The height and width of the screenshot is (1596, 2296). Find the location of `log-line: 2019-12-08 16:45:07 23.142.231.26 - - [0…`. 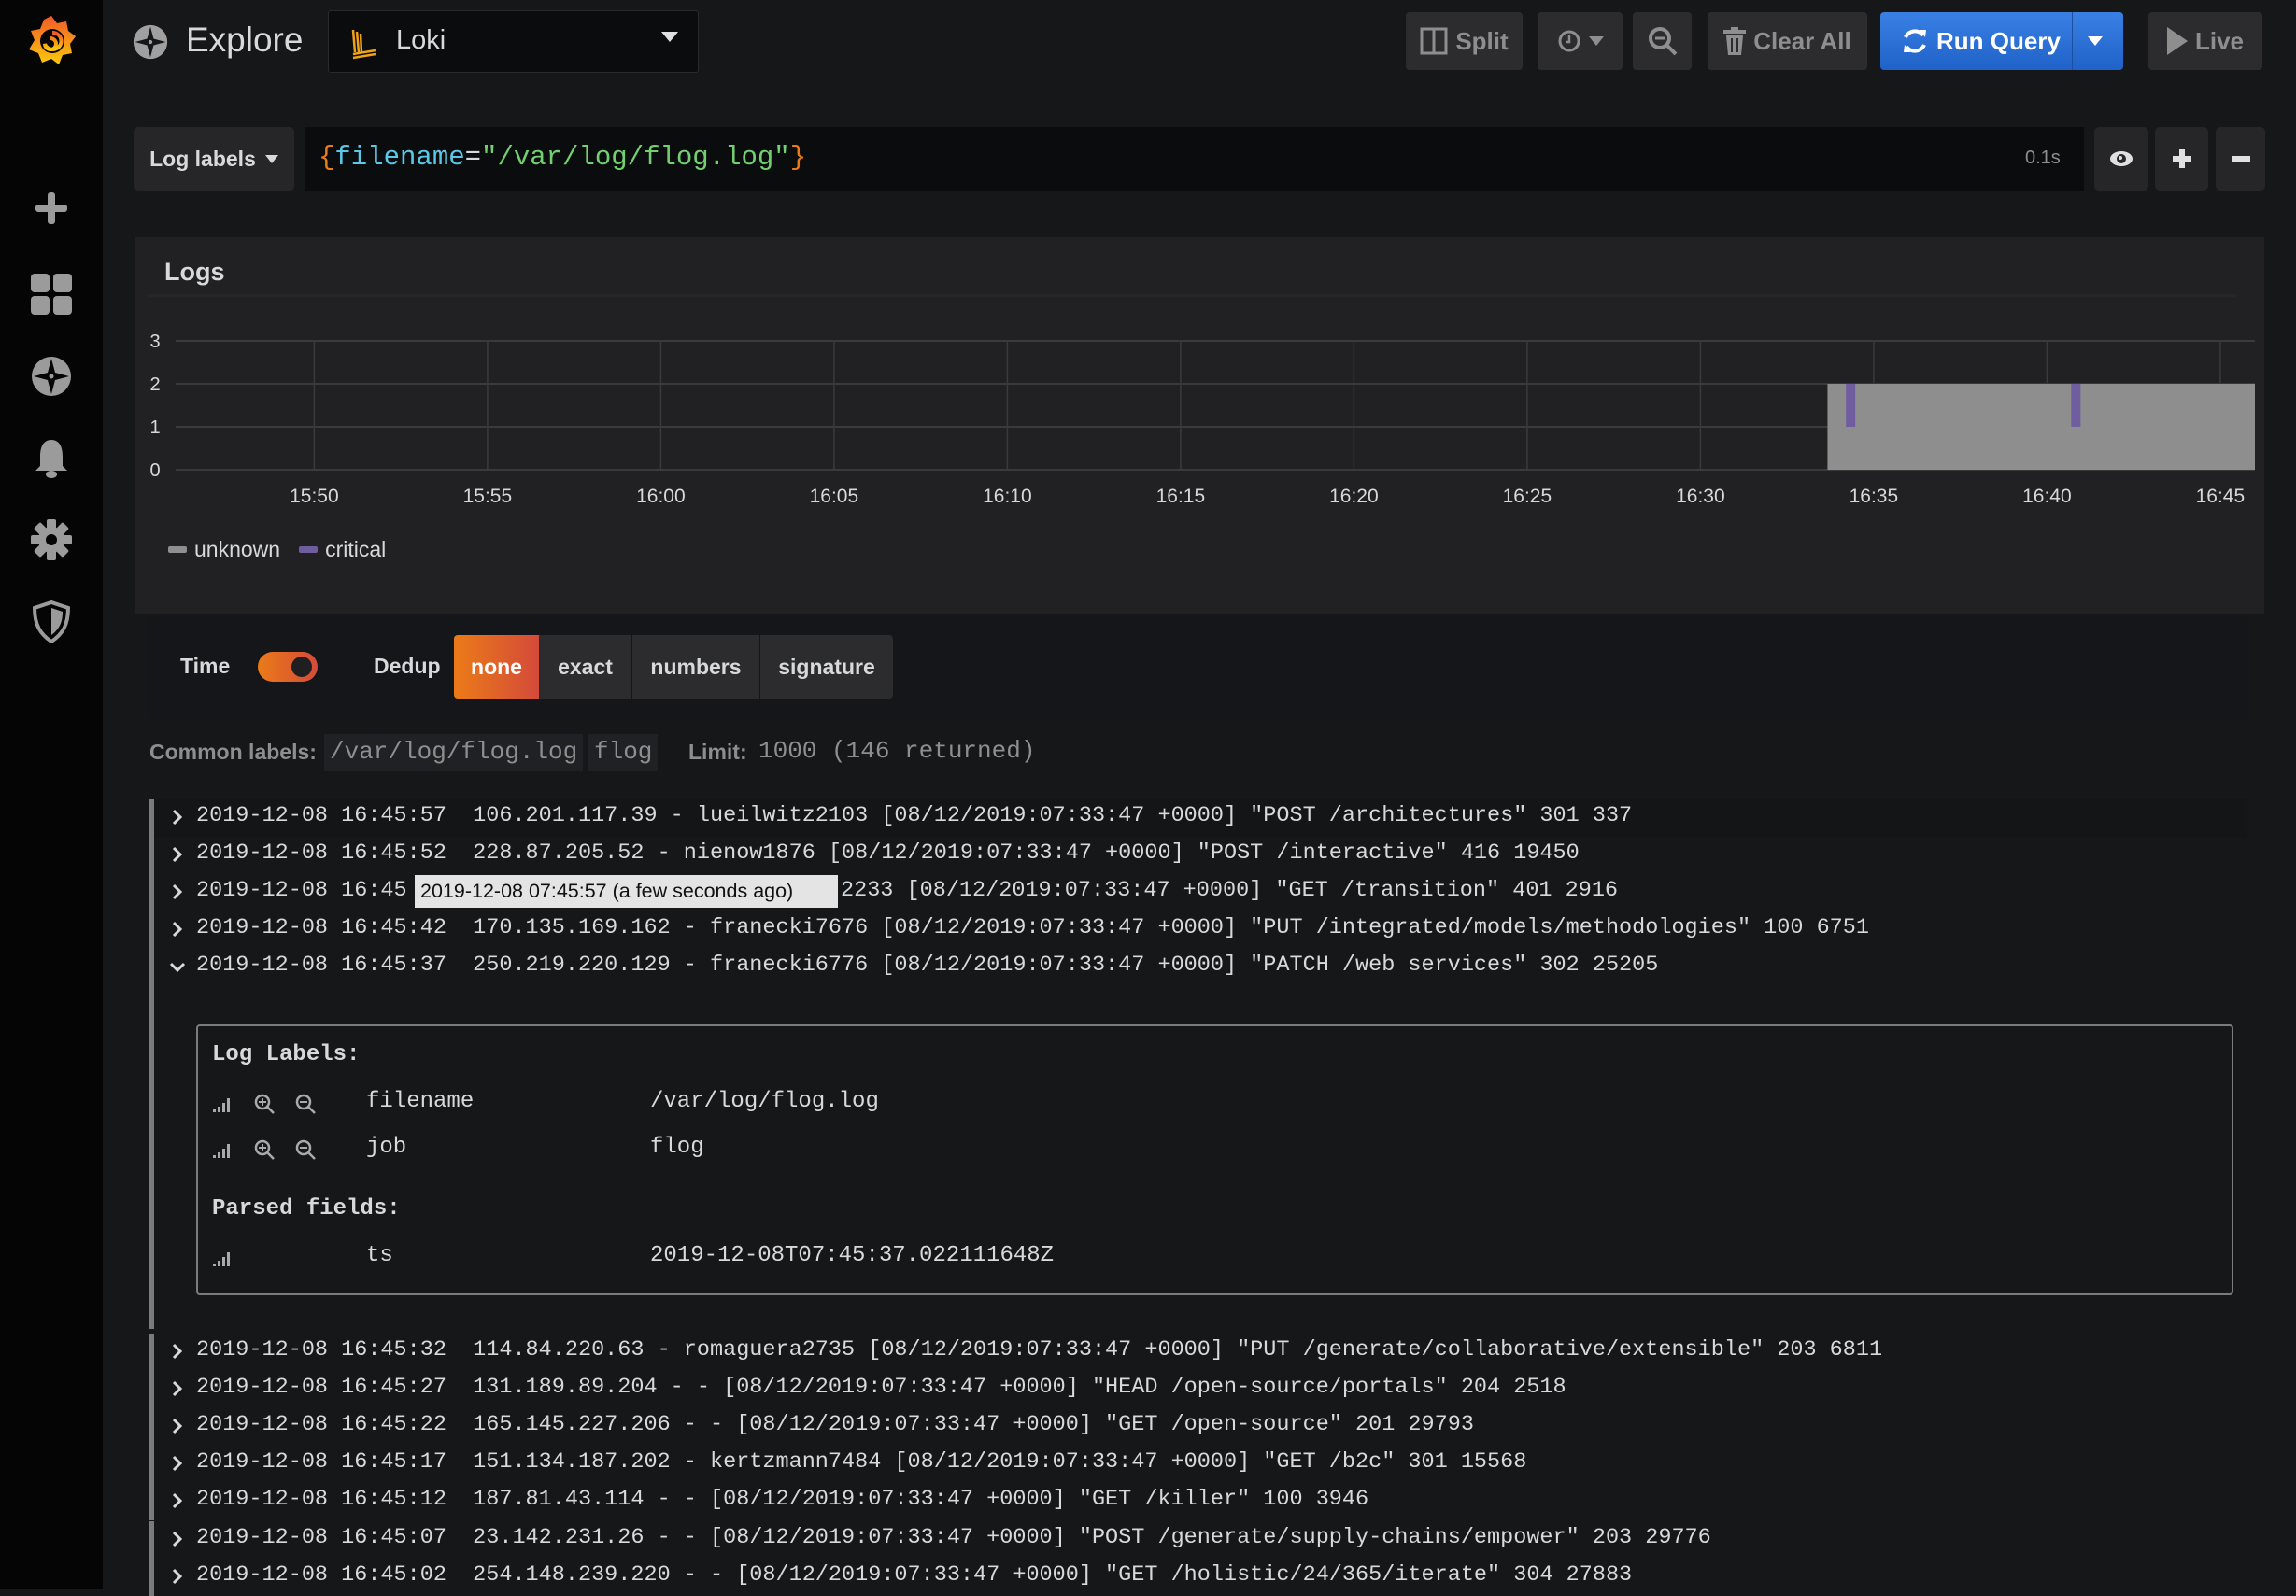

log-line: 2019-12-08 16:45:07 23.142.231.26 - - [0… is located at coordinates (954, 1537).